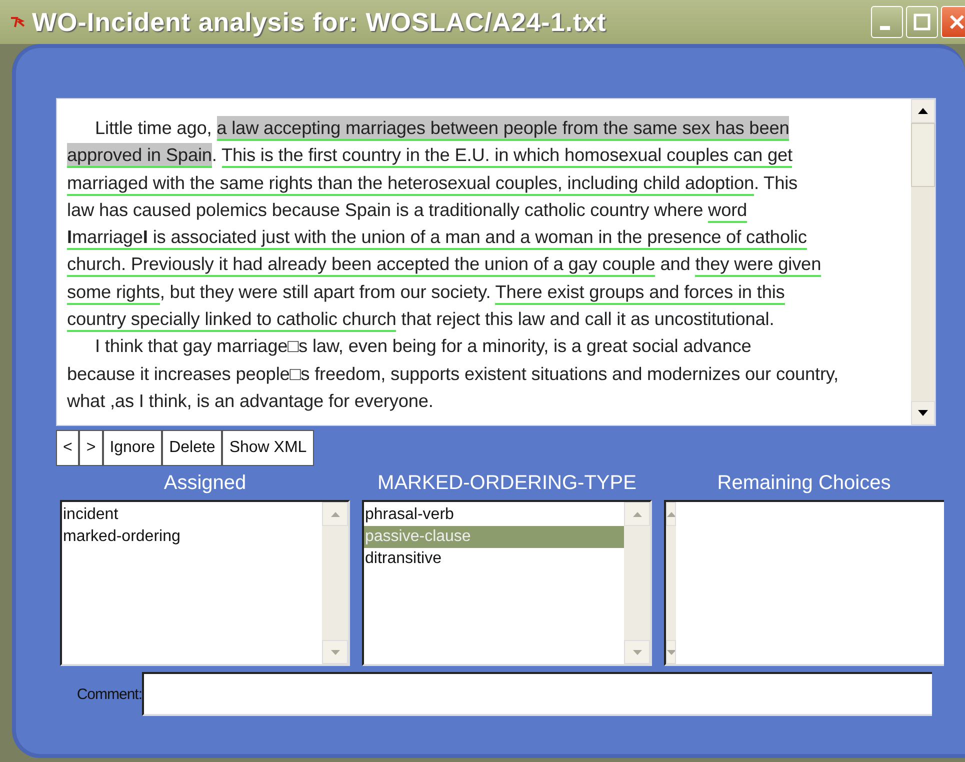 The width and height of the screenshot is (965, 762). Describe the element at coordinates (68, 448) in the screenshot. I see `toolbar-button: <` at that location.